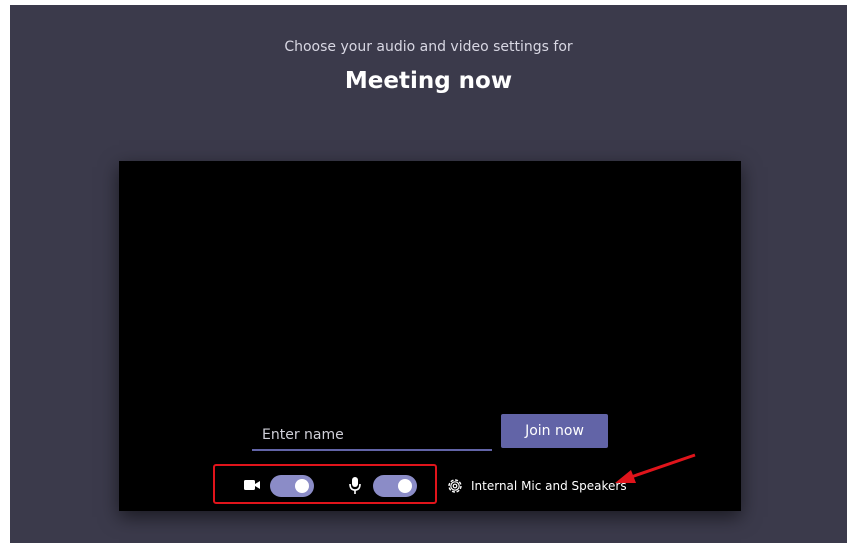 Image resolution: width=847 pixels, height=543 pixels. What do you see at coordinates (428, 81) in the screenshot?
I see `meeting-title: Meeting now` at bounding box center [428, 81].